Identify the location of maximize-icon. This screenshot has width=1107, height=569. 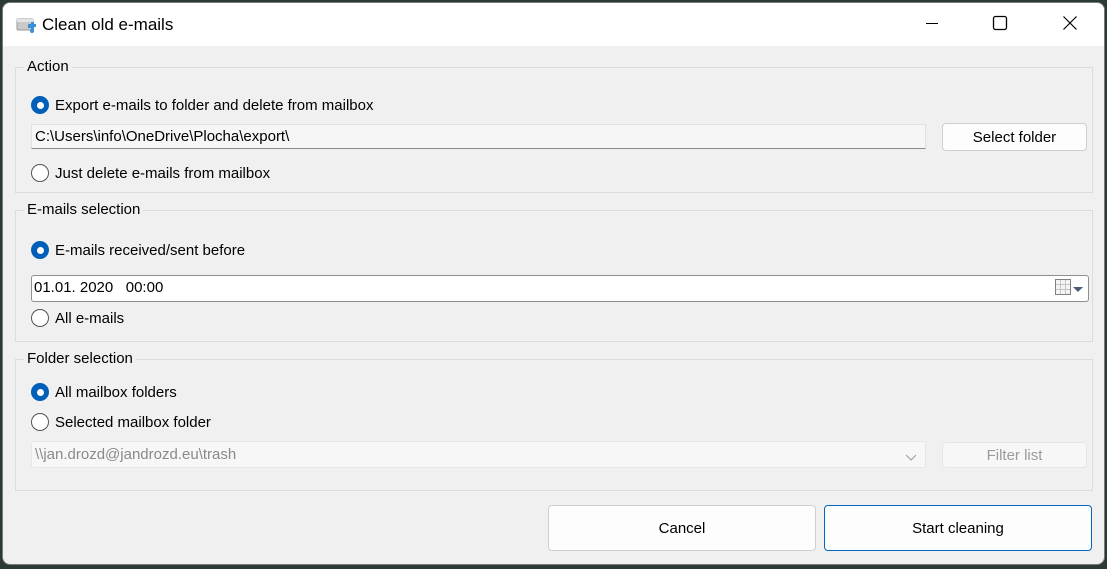
(1000, 25).